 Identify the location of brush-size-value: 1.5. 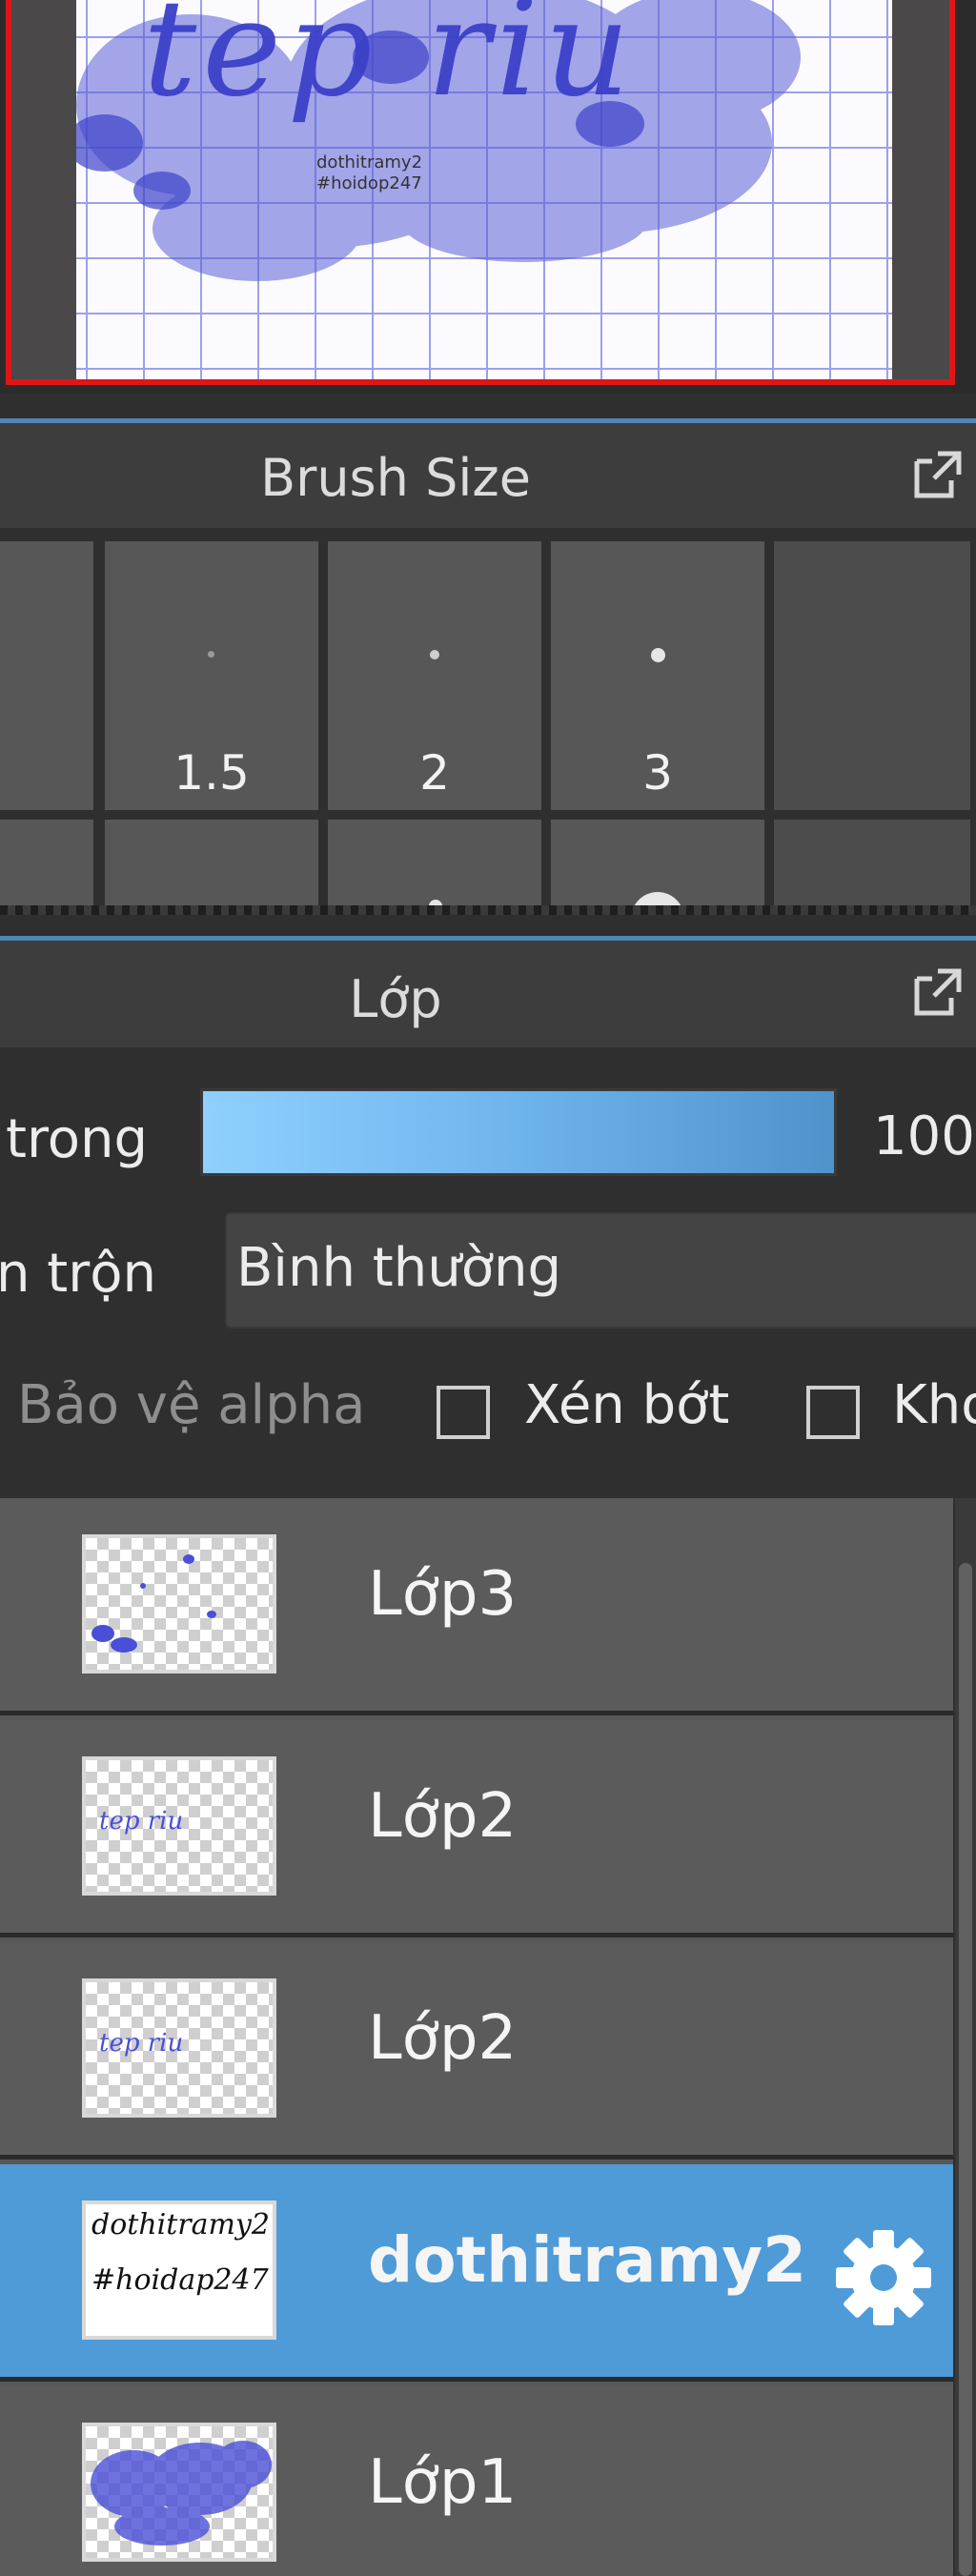
(211, 773).